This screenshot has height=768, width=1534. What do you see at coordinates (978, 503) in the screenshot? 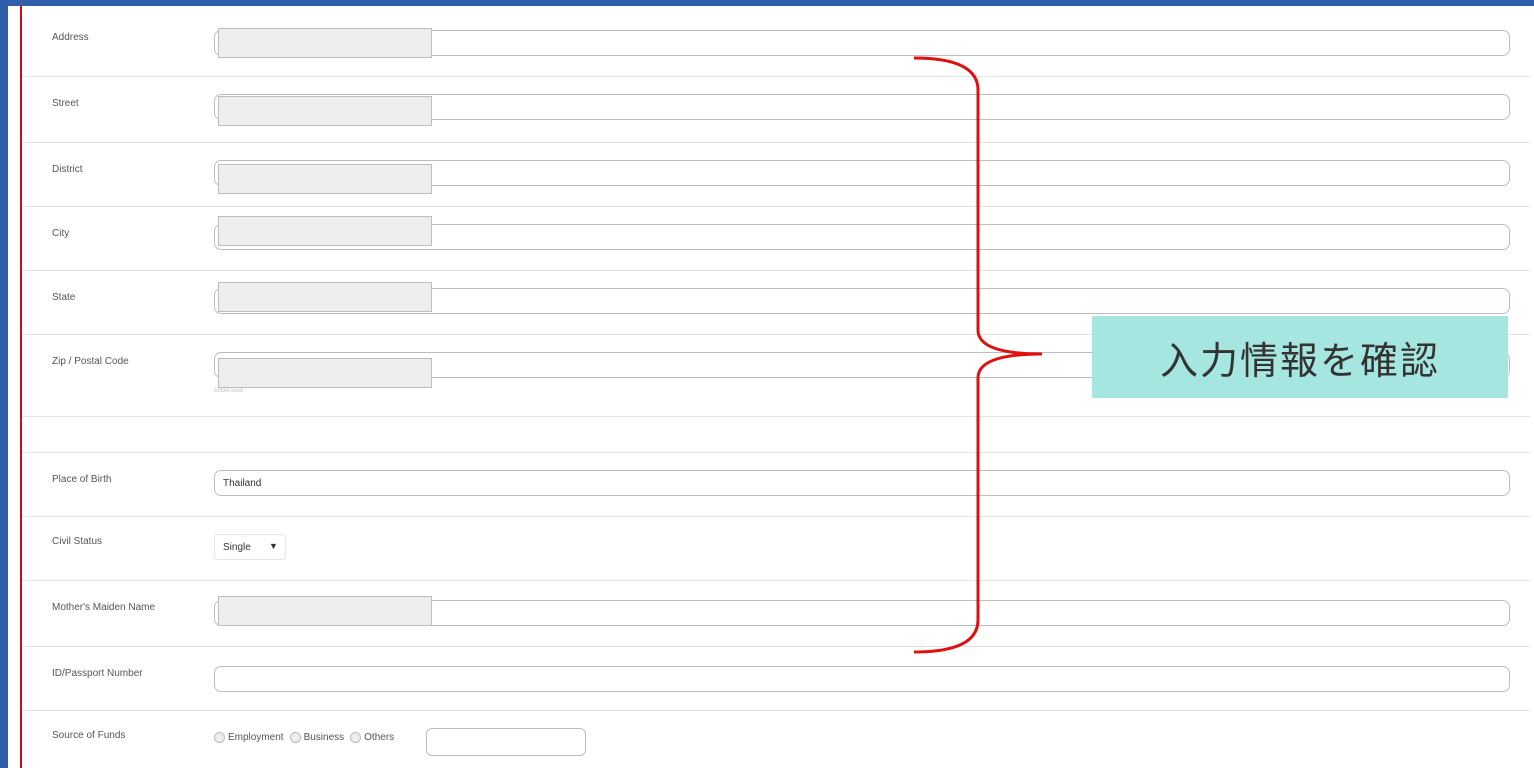
I see `brace-bottom-half` at bounding box center [978, 503].